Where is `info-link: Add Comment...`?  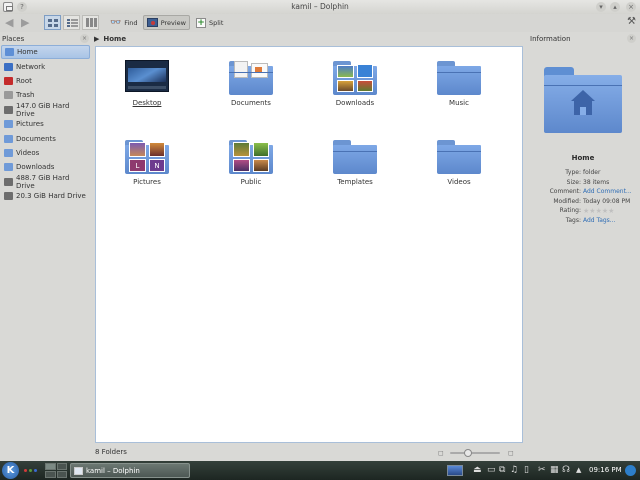
info-link: Add Comment... is located at coordinates (609, 193).